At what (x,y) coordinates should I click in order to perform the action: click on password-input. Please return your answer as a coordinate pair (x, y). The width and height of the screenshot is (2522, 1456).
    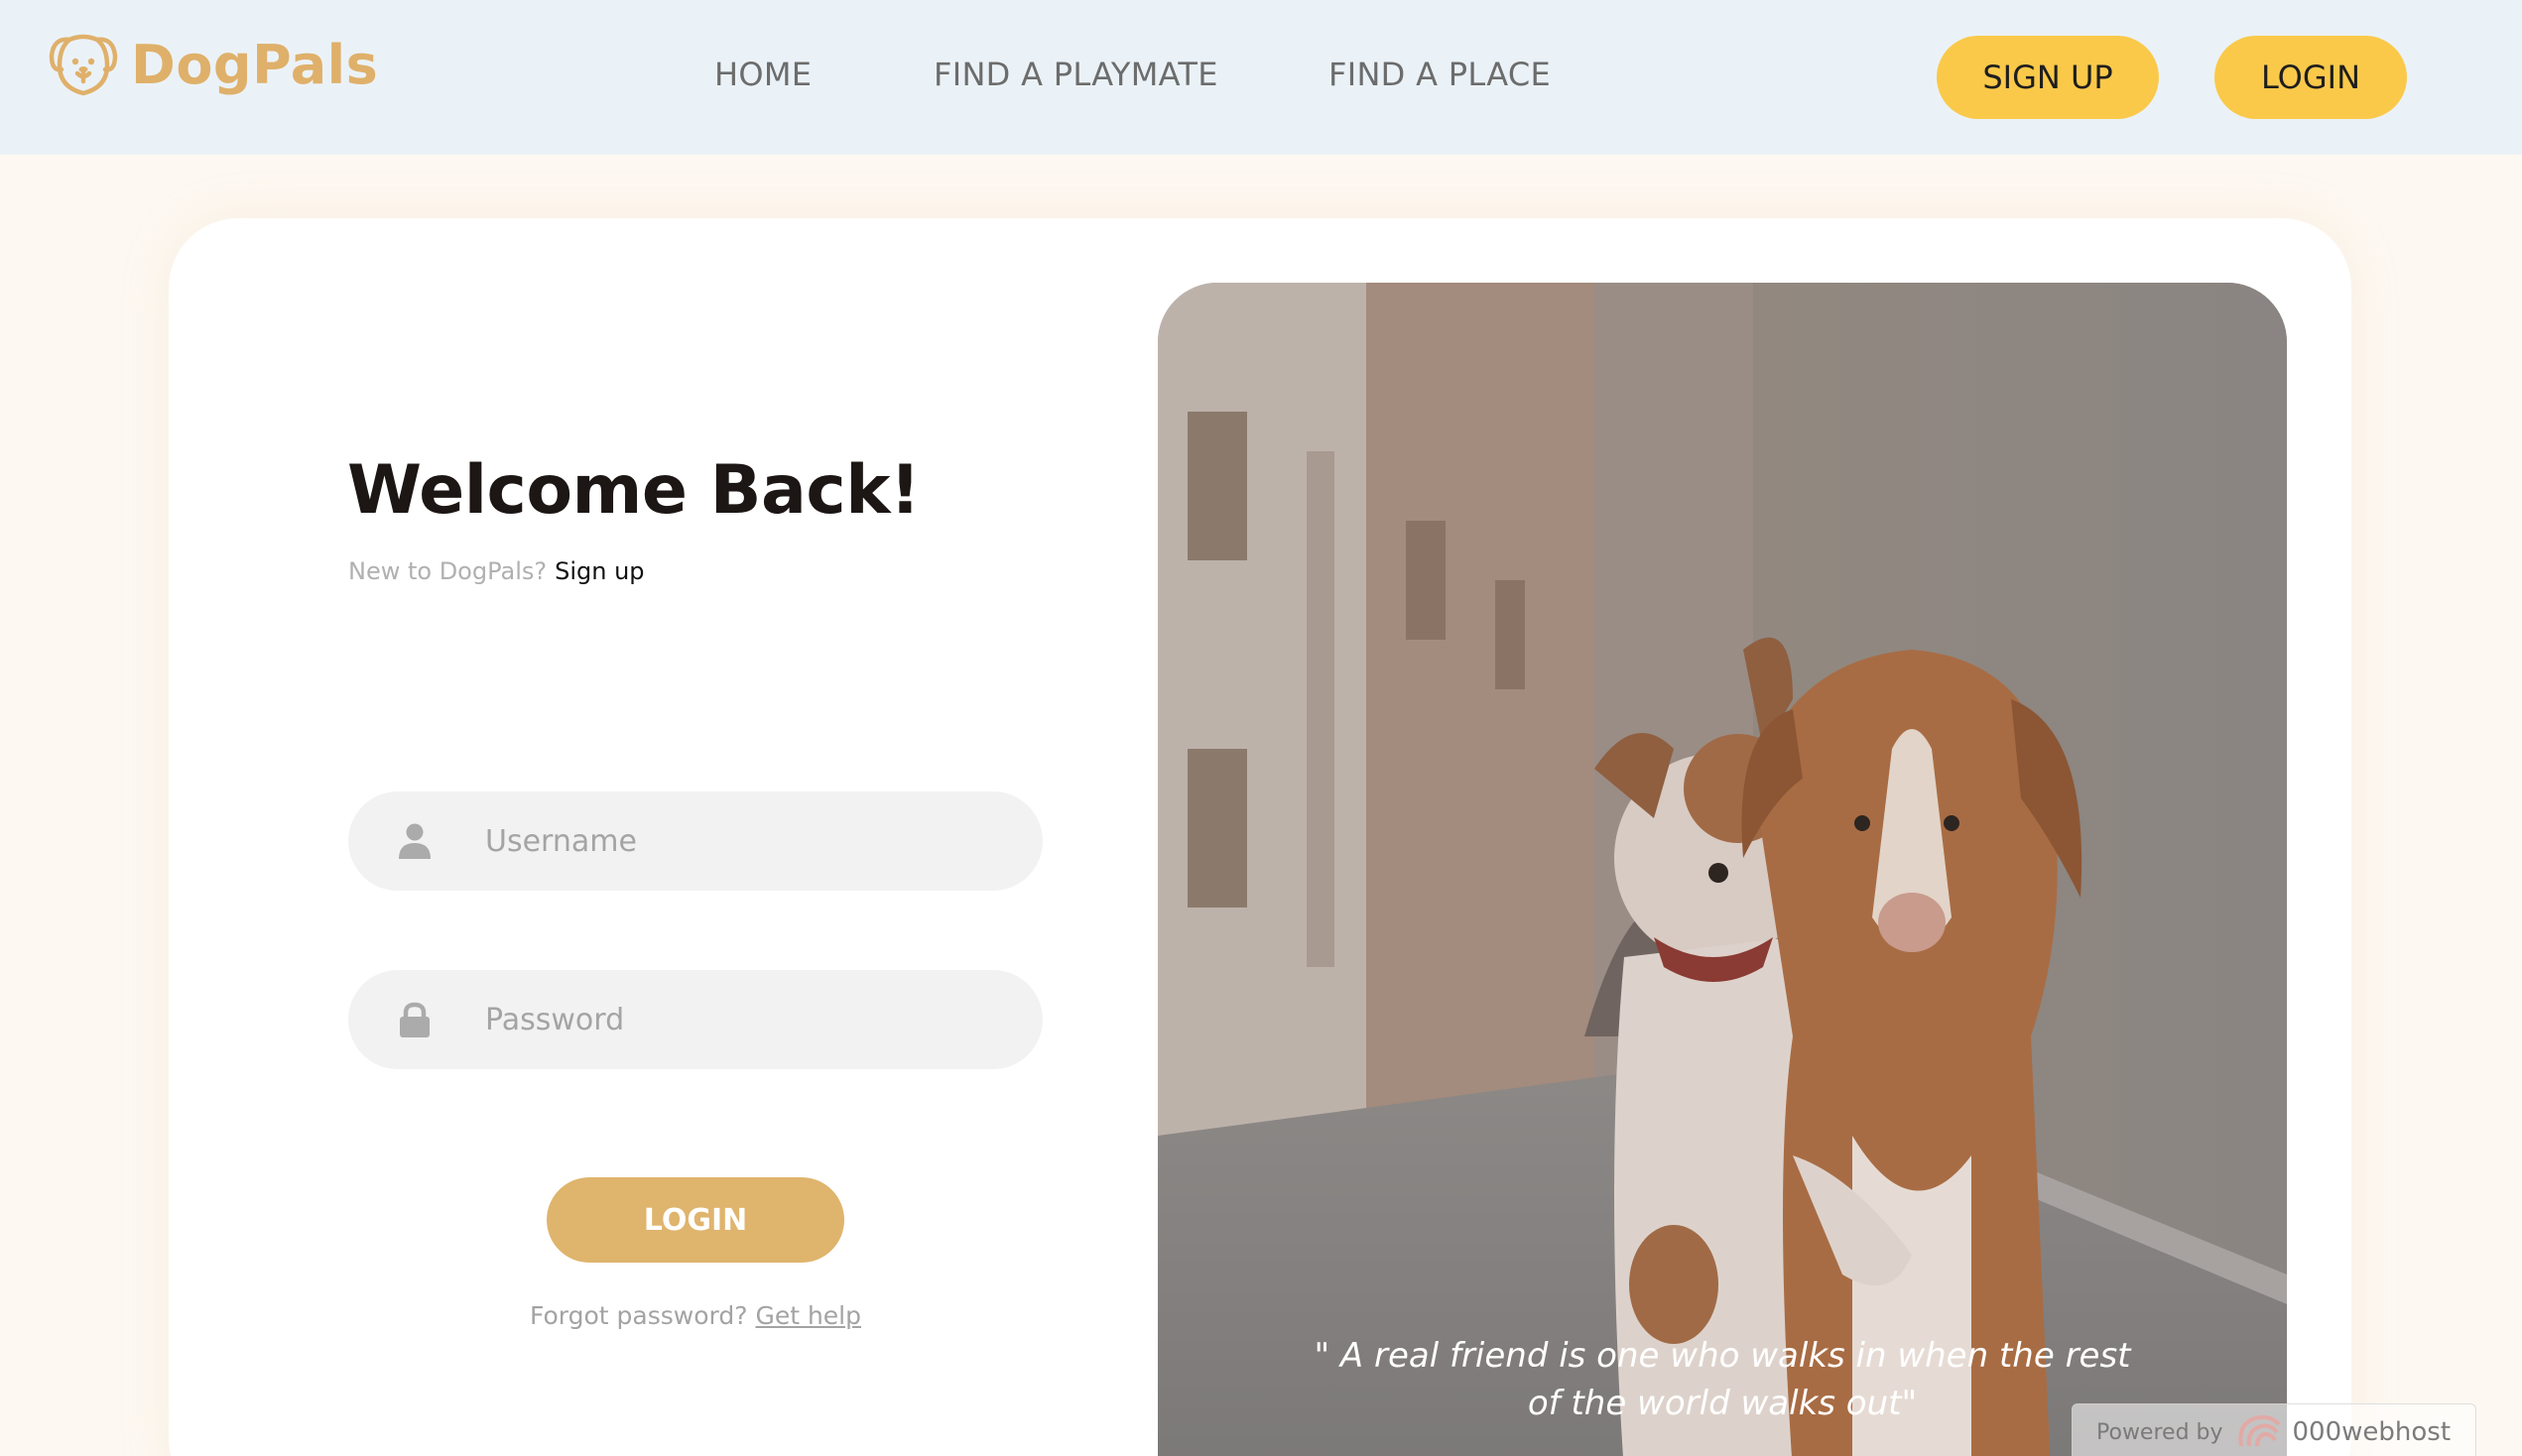
    Looking at the image, I should click on (743, 1019).